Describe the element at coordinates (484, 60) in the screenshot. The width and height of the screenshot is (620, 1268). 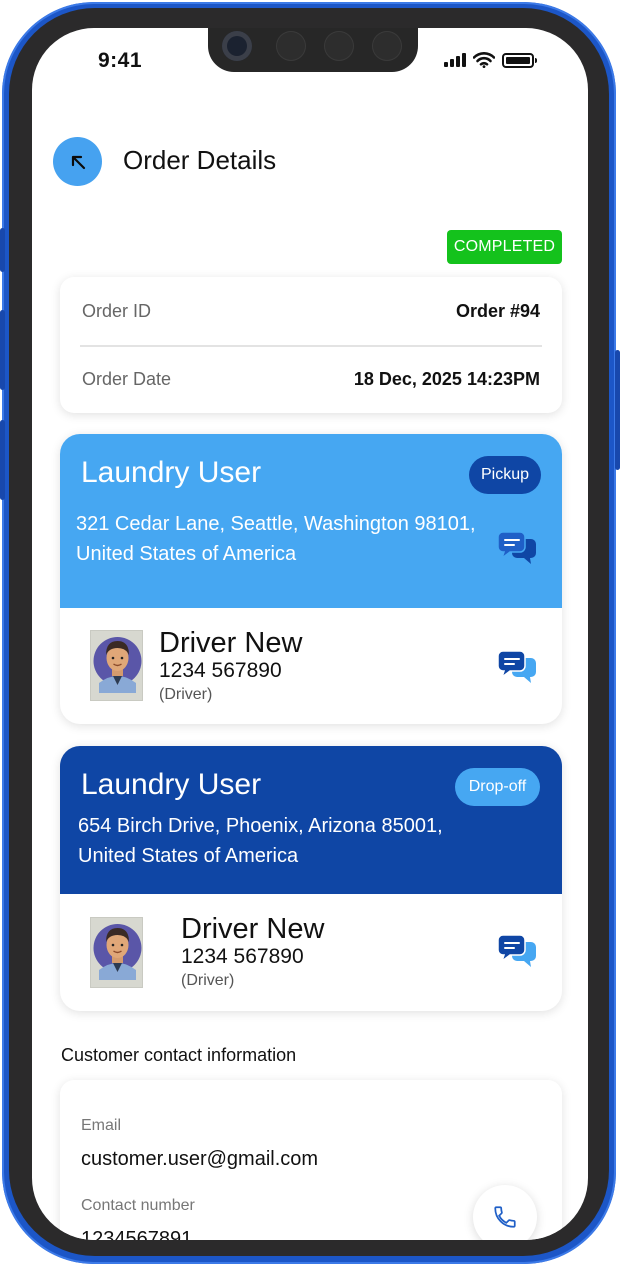
I see `wifi-icon` at that location.